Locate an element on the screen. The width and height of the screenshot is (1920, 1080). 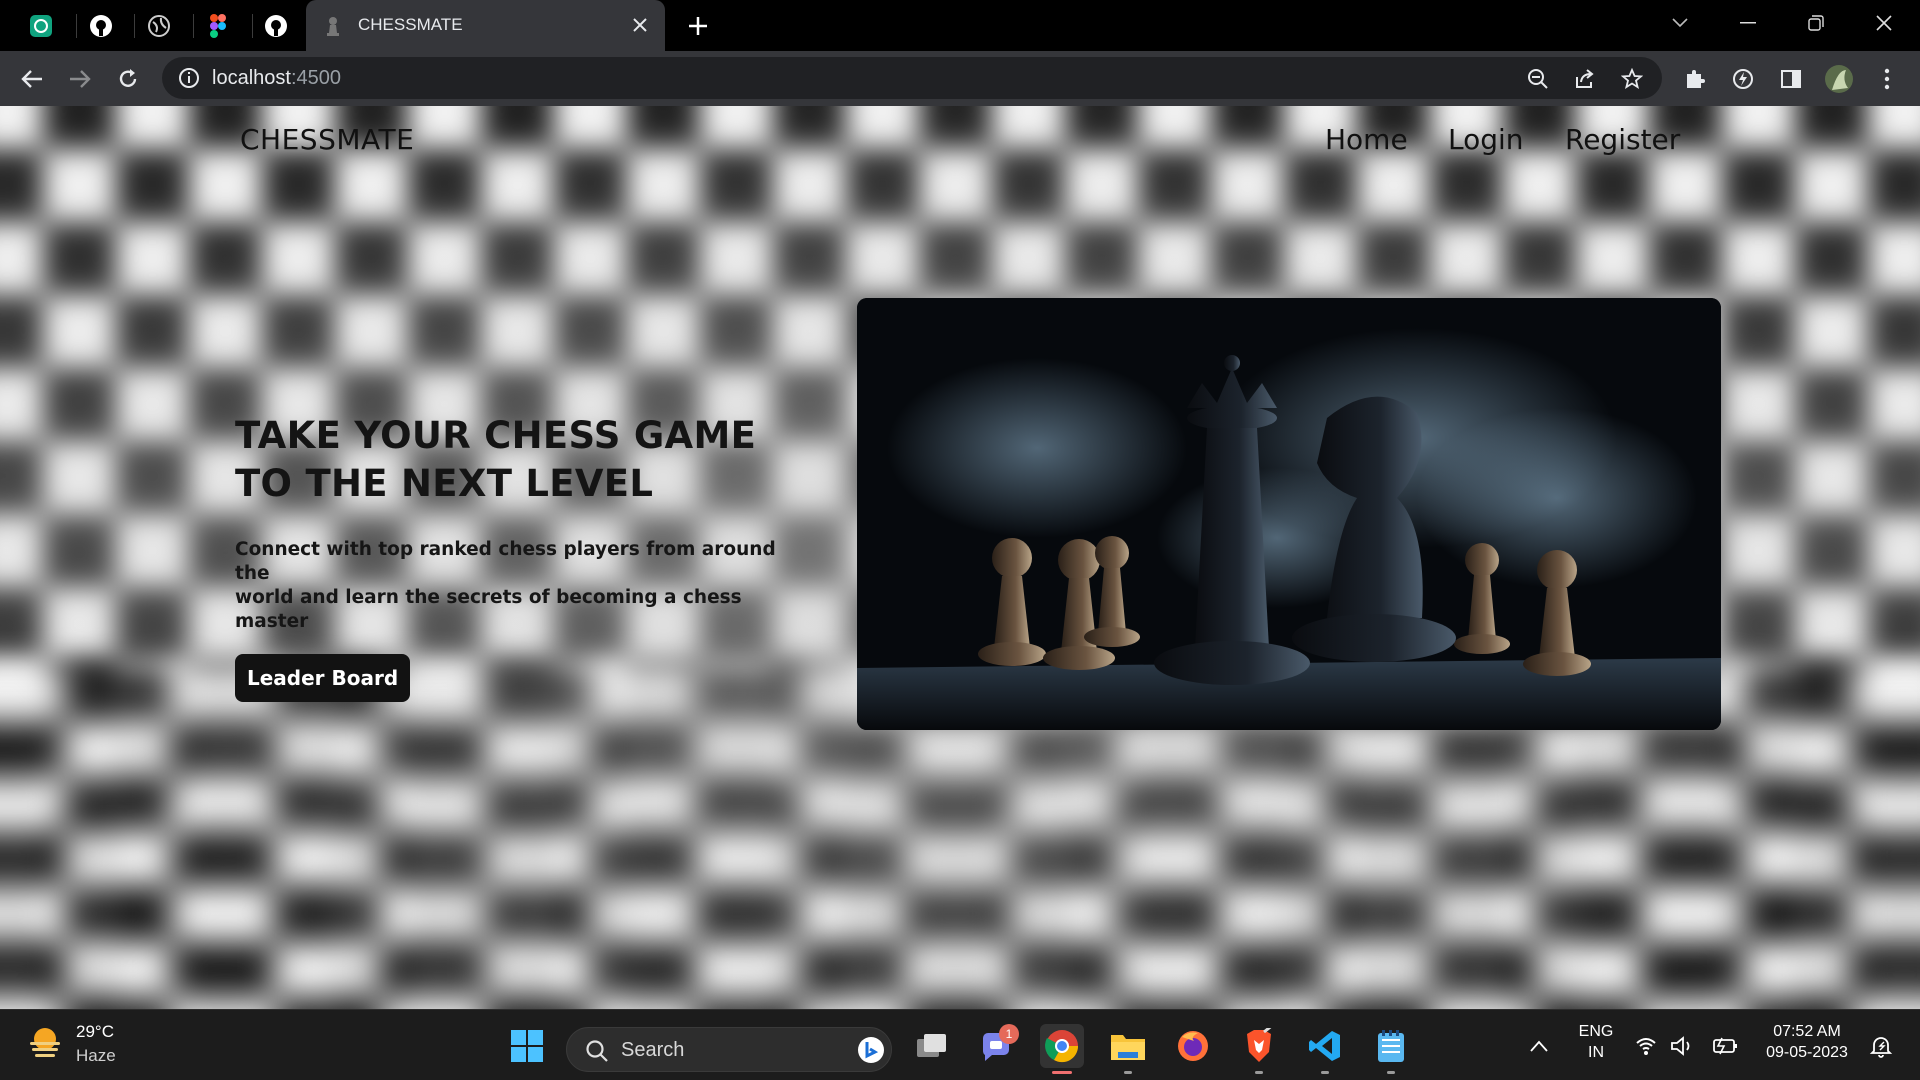
zoom-button is located at coordinates (1538, 79).